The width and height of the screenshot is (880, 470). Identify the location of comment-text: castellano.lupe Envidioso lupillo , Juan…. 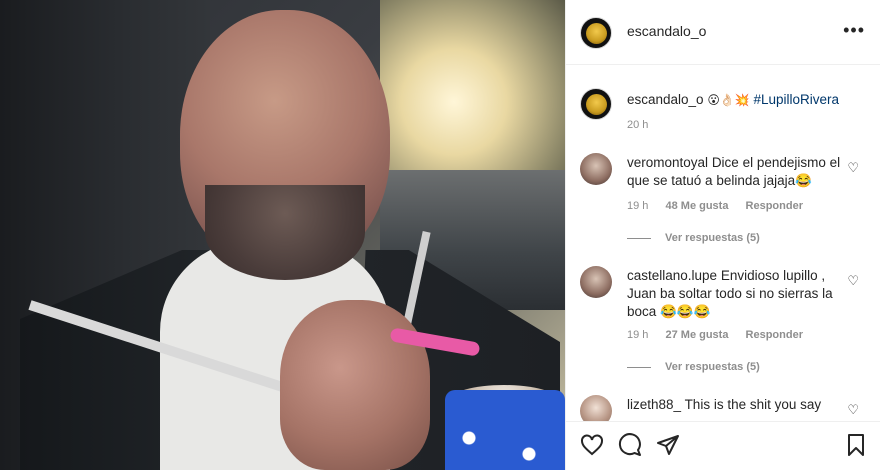
(734, 294).